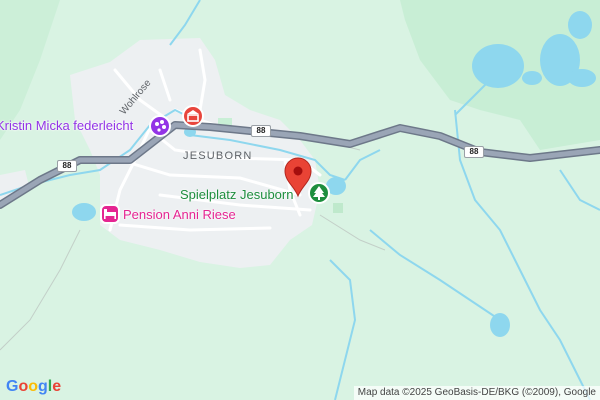 Image resolution: width=600 pixels, height=400 pixels. Describe the element at coordinates (218, 156) in the screenshot. I see `village-label: JESUBORN` at that location.